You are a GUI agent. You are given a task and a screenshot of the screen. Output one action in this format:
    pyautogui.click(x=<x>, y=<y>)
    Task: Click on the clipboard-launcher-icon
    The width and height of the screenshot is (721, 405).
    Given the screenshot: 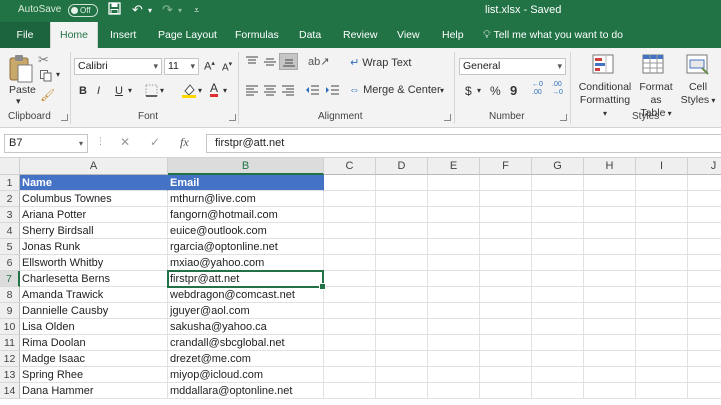 What is the action you would take?
    pyautogui.click(x=64, y=117)
    